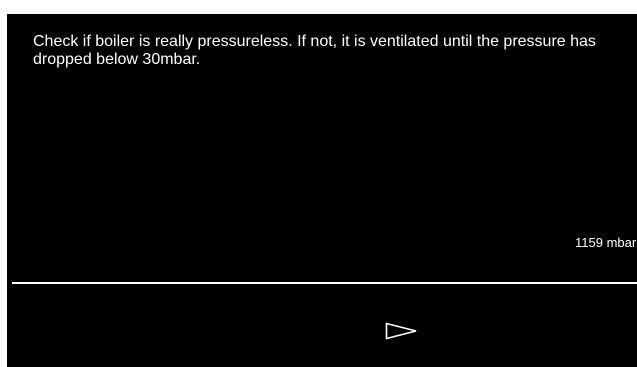  I want to click on next-button, so click(402, 331).